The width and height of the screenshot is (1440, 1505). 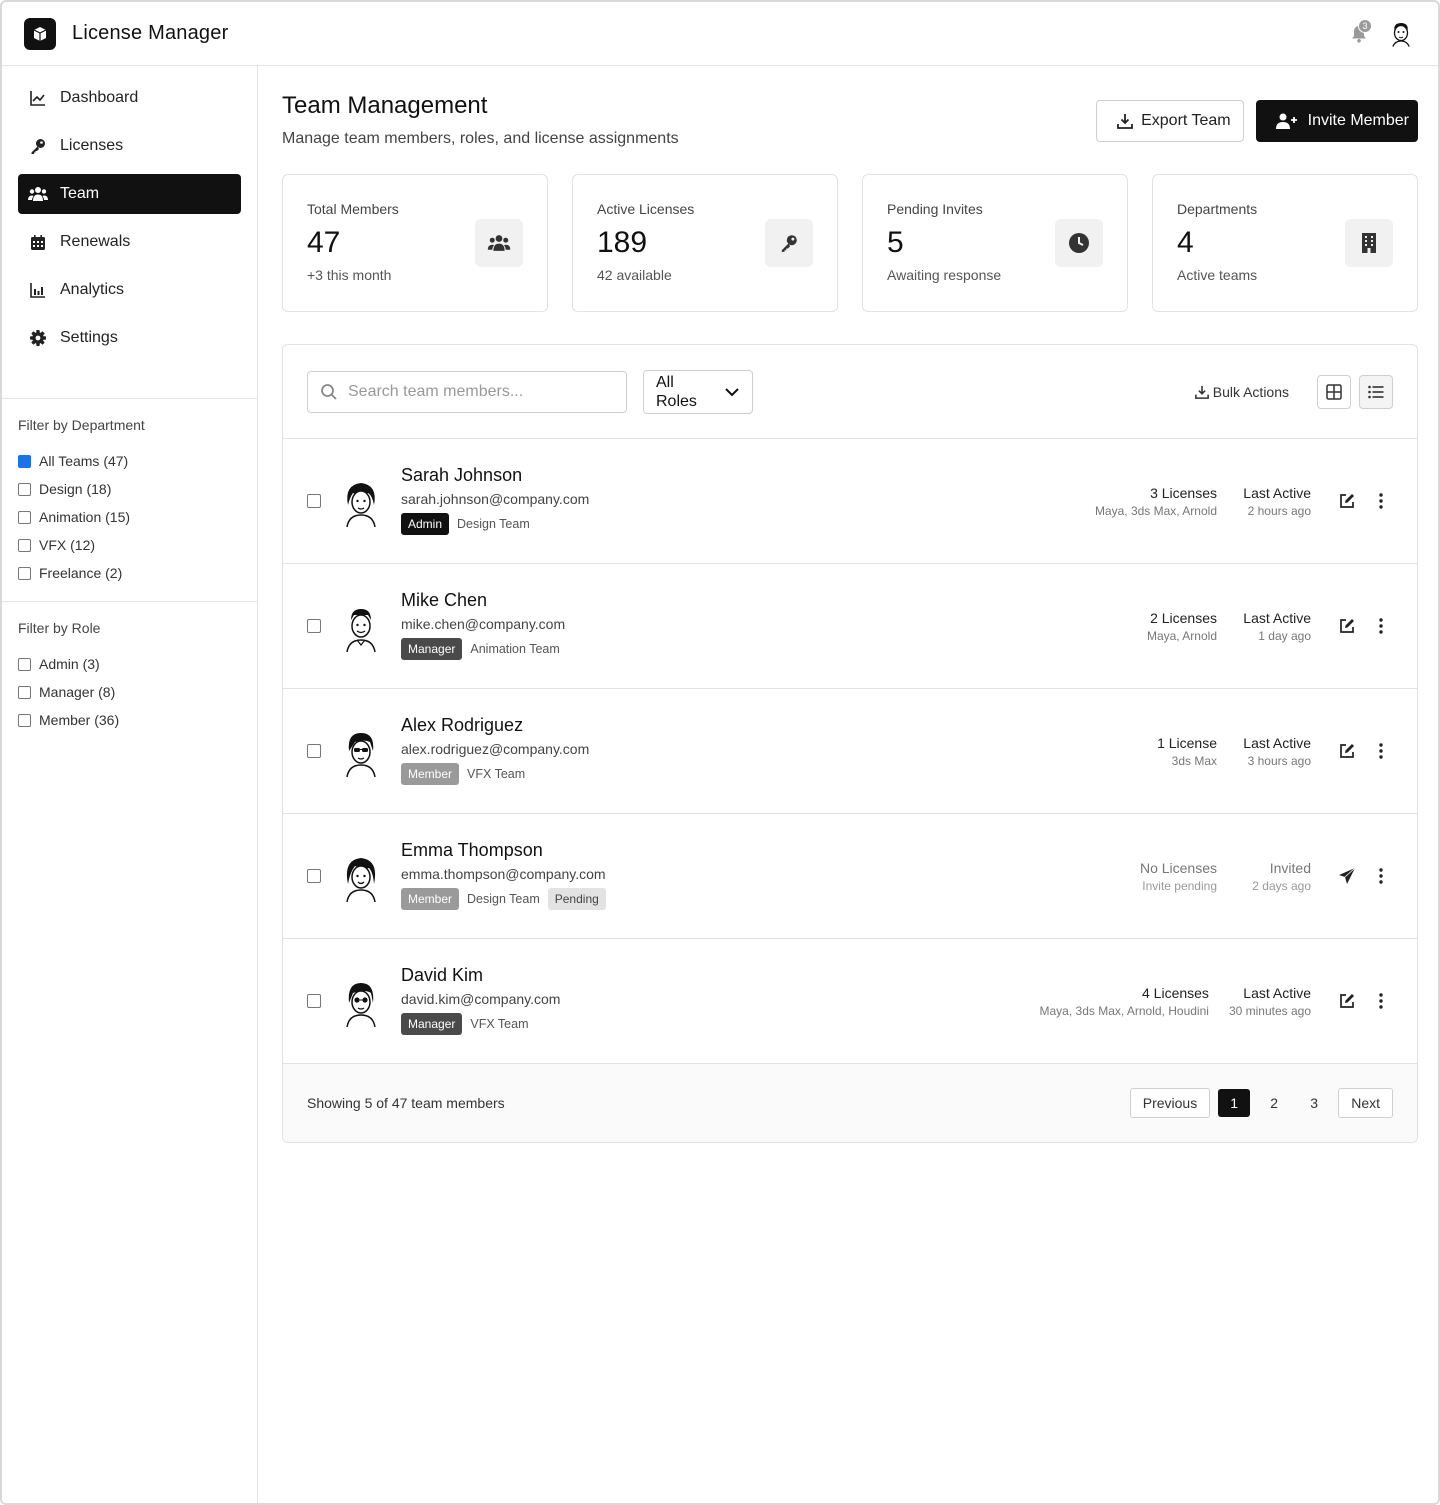 I want to click on filter-title: Filter by Department, so click(x=81, y=425).